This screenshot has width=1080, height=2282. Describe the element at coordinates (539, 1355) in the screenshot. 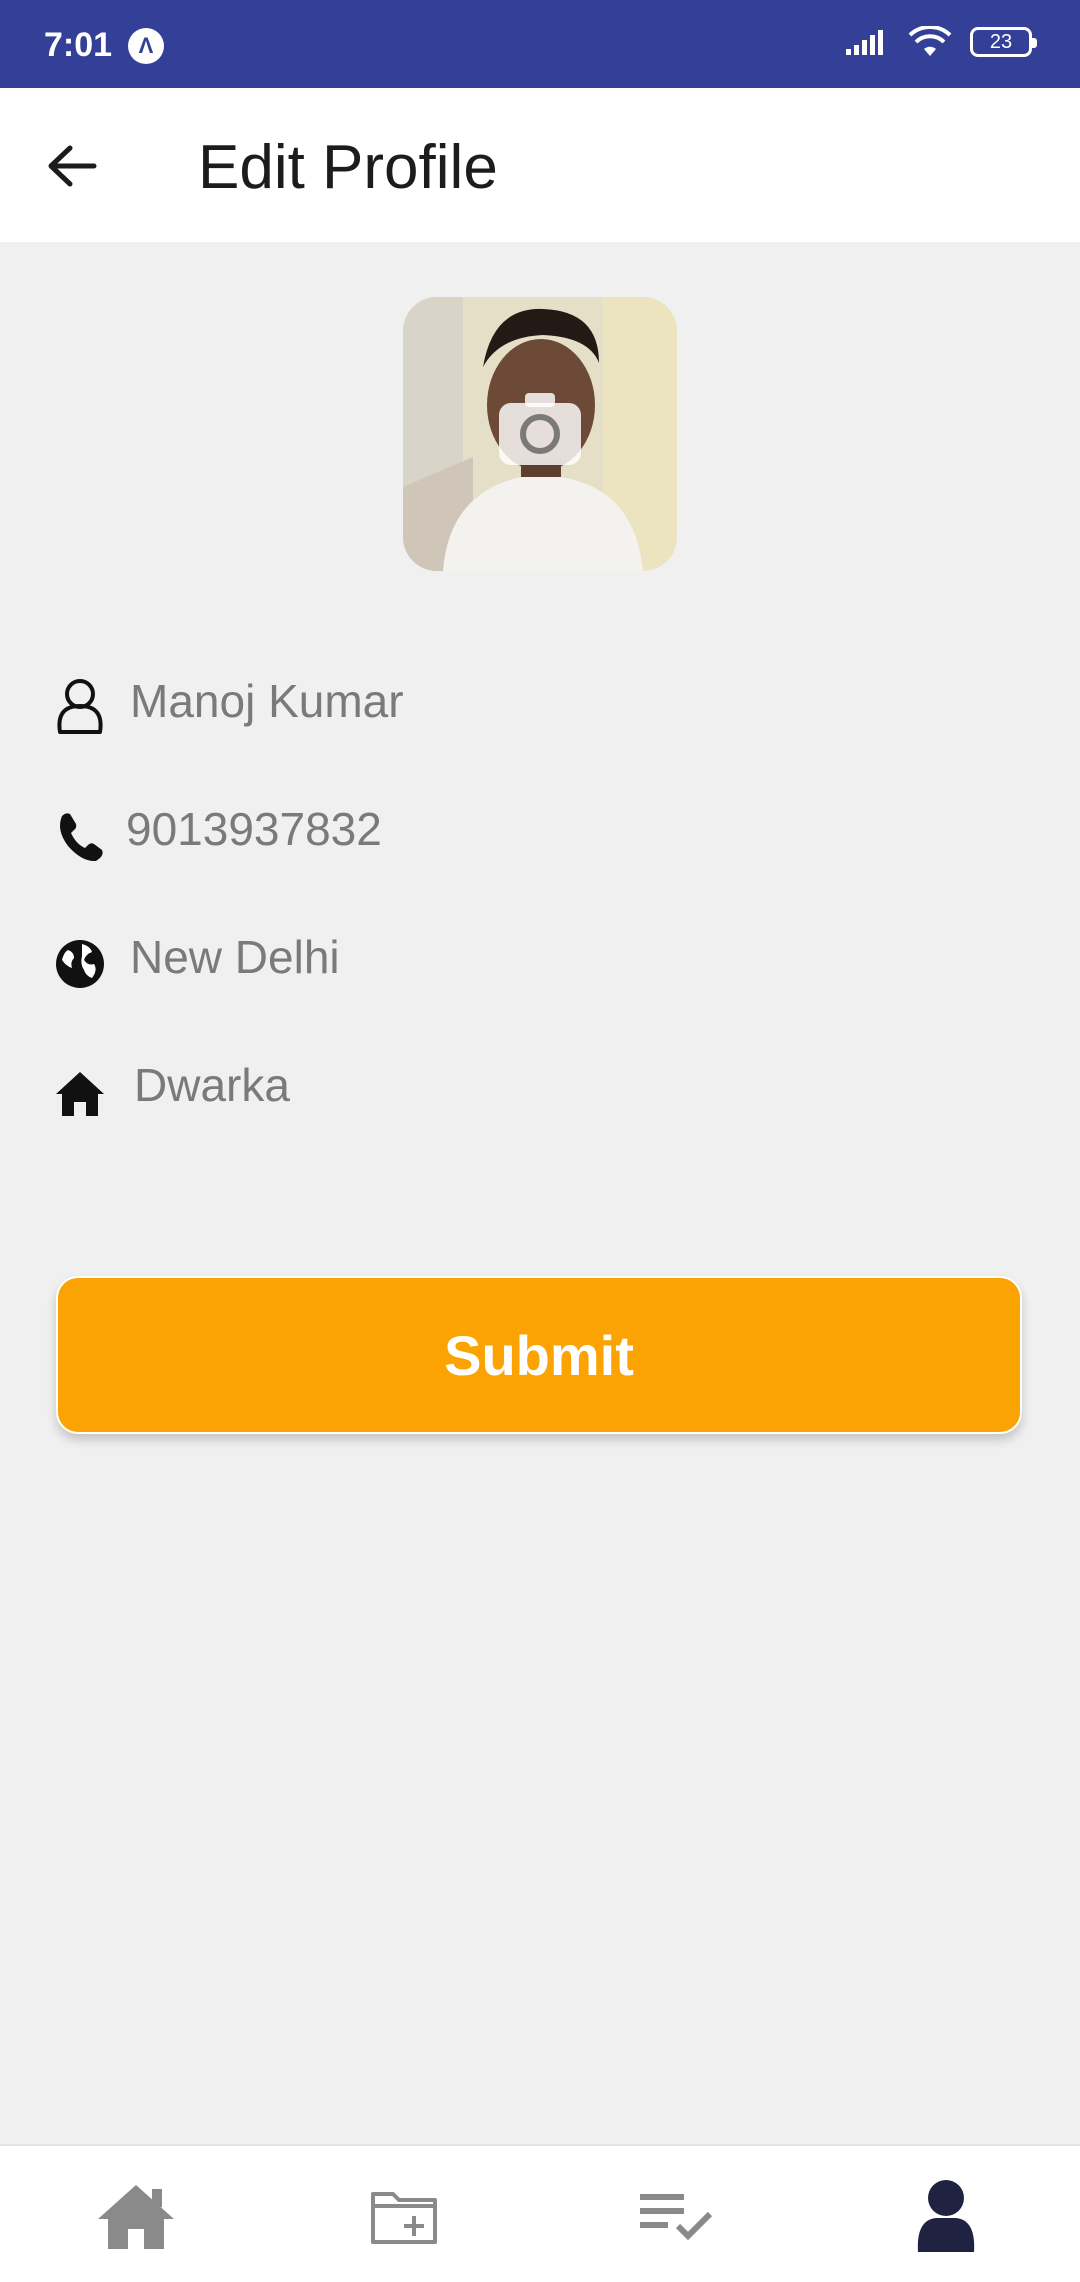

I see `submit-button: Submit` at that location.